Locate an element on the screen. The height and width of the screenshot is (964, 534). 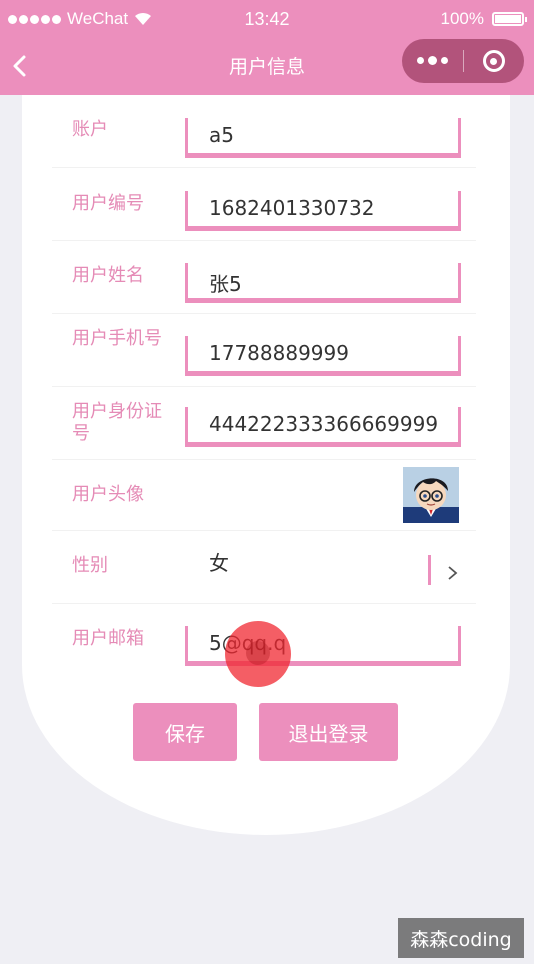
field-label: 用户头像 is located at coordinates (108, 494).